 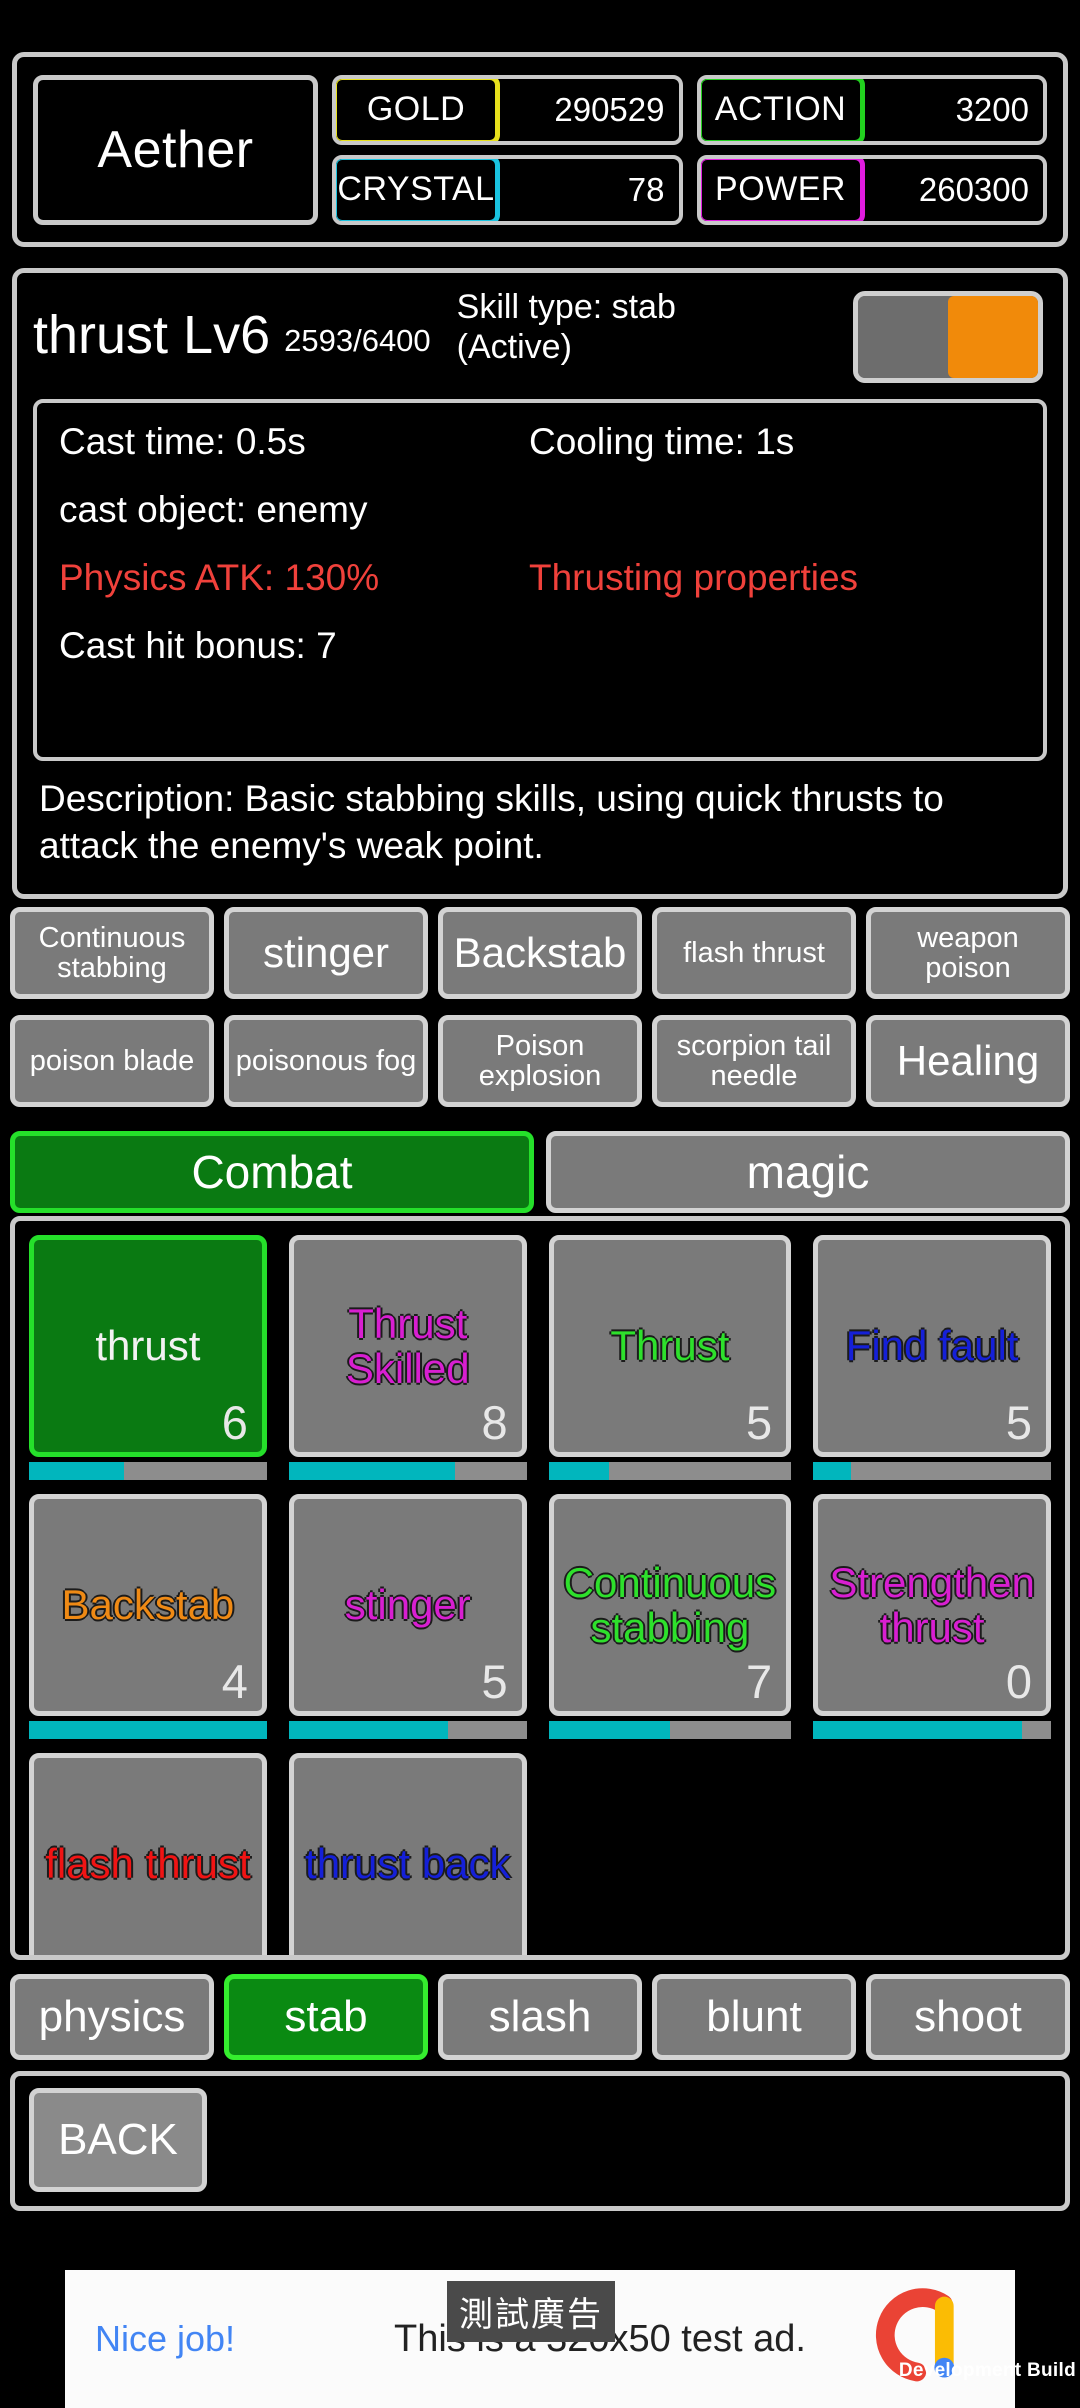 What do you see at coordinates (540, 2141) in the screenshot?
I see `footer-panel: BACK` at bounding box center [540, 2141].